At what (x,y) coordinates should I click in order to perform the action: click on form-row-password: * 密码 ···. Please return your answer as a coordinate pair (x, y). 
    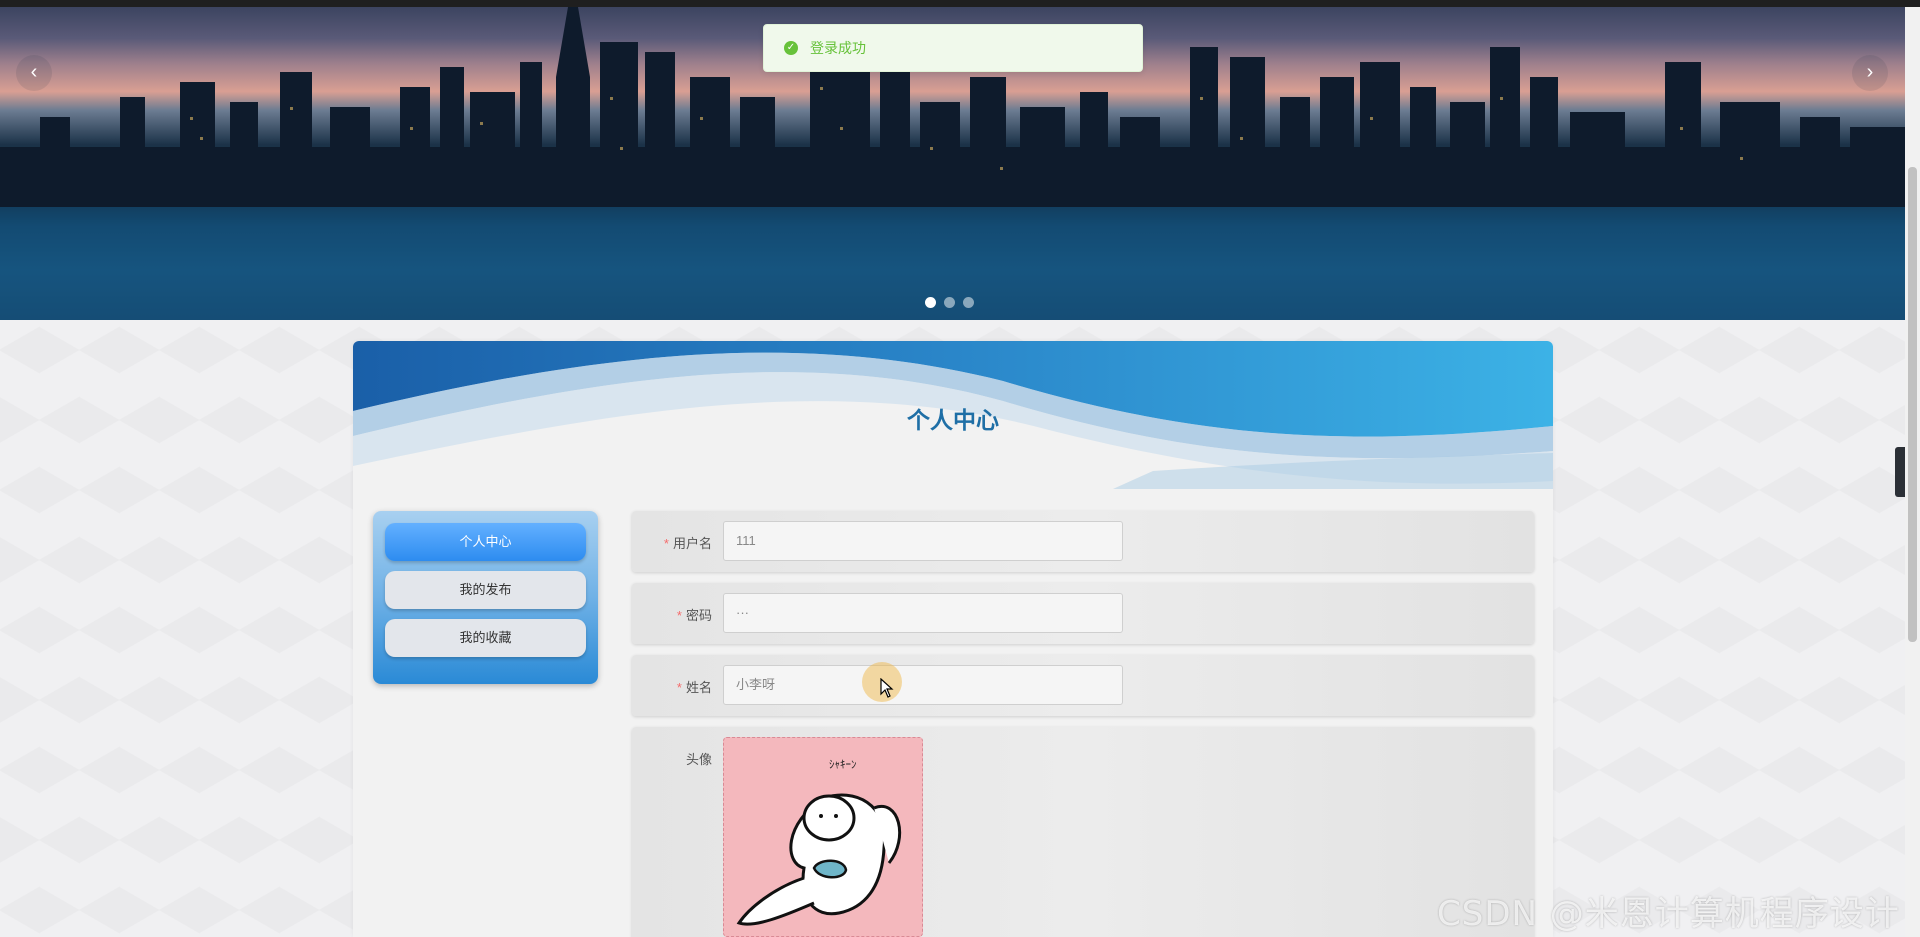
    Looking at the image, I should click on (1083, 613).